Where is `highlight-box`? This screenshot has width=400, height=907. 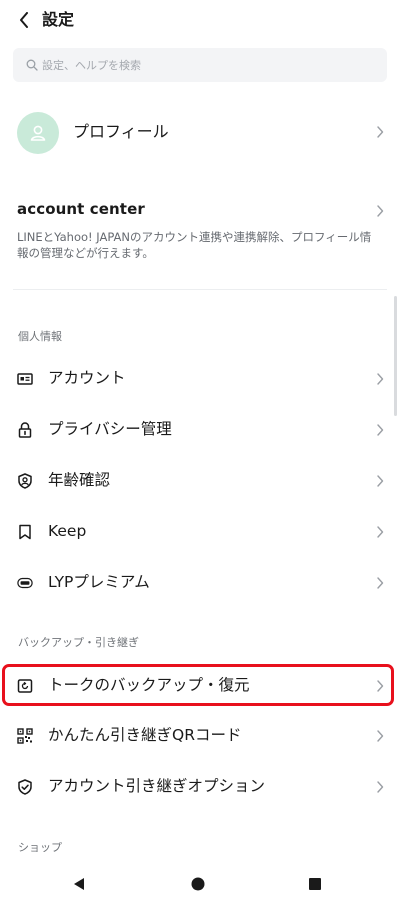 highlight-box is located at coordinates (198, 685).